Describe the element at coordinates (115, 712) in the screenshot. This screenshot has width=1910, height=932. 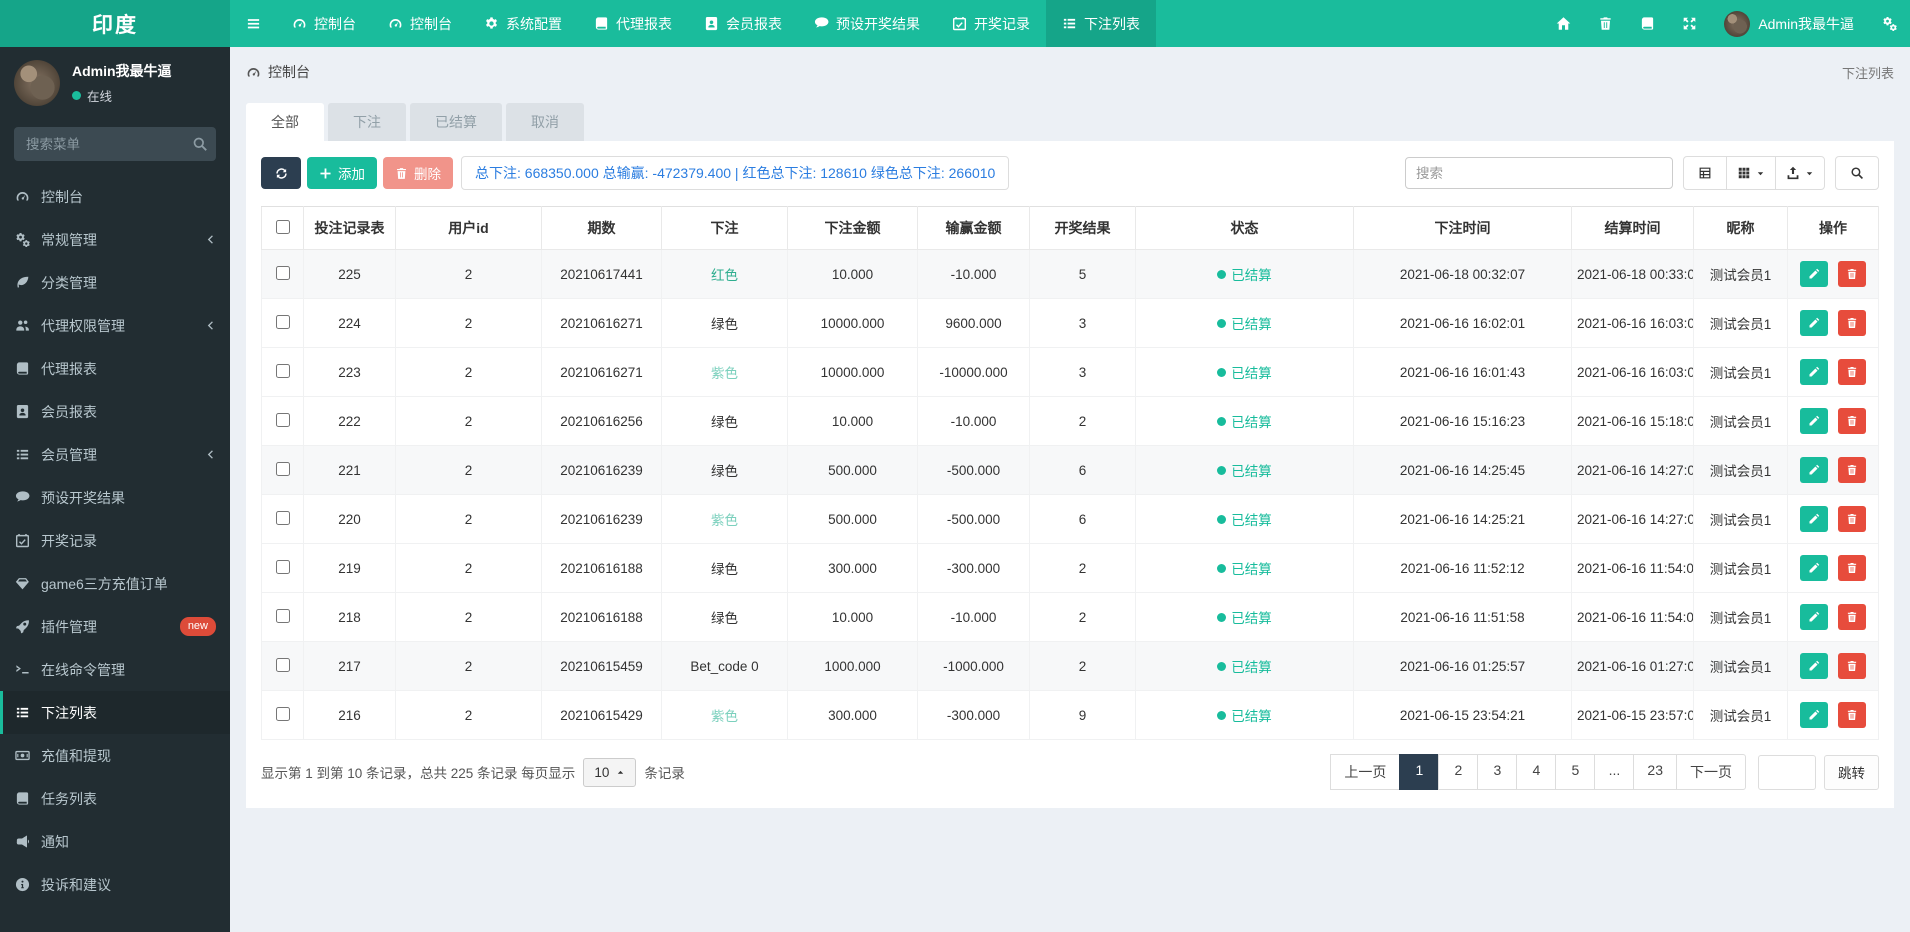
I see `sidebar-item: 下注列表` at that location.